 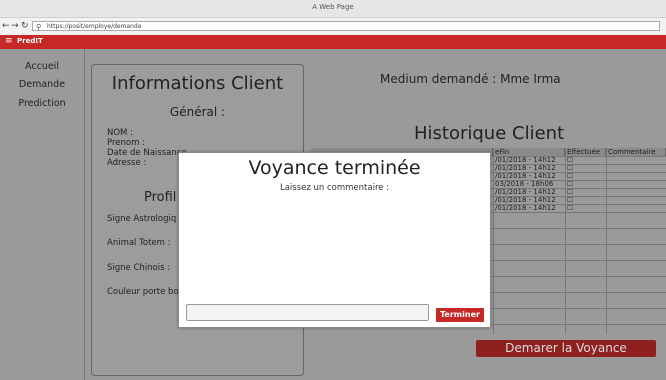 I want to click on comment-input, so click(x=307, y=312).